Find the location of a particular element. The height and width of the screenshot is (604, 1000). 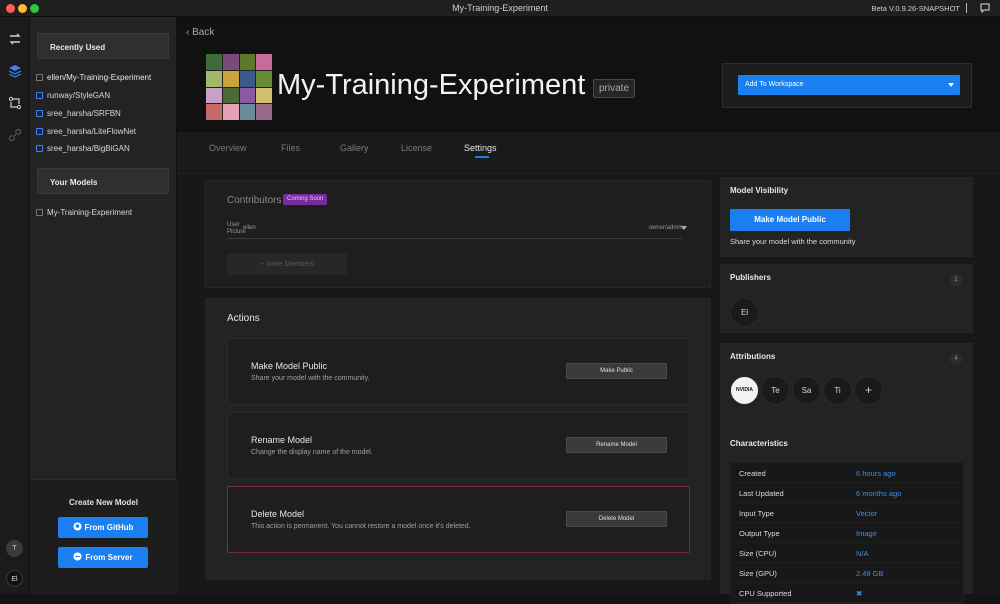

workflow-icon is located at coordinates (15, 103).